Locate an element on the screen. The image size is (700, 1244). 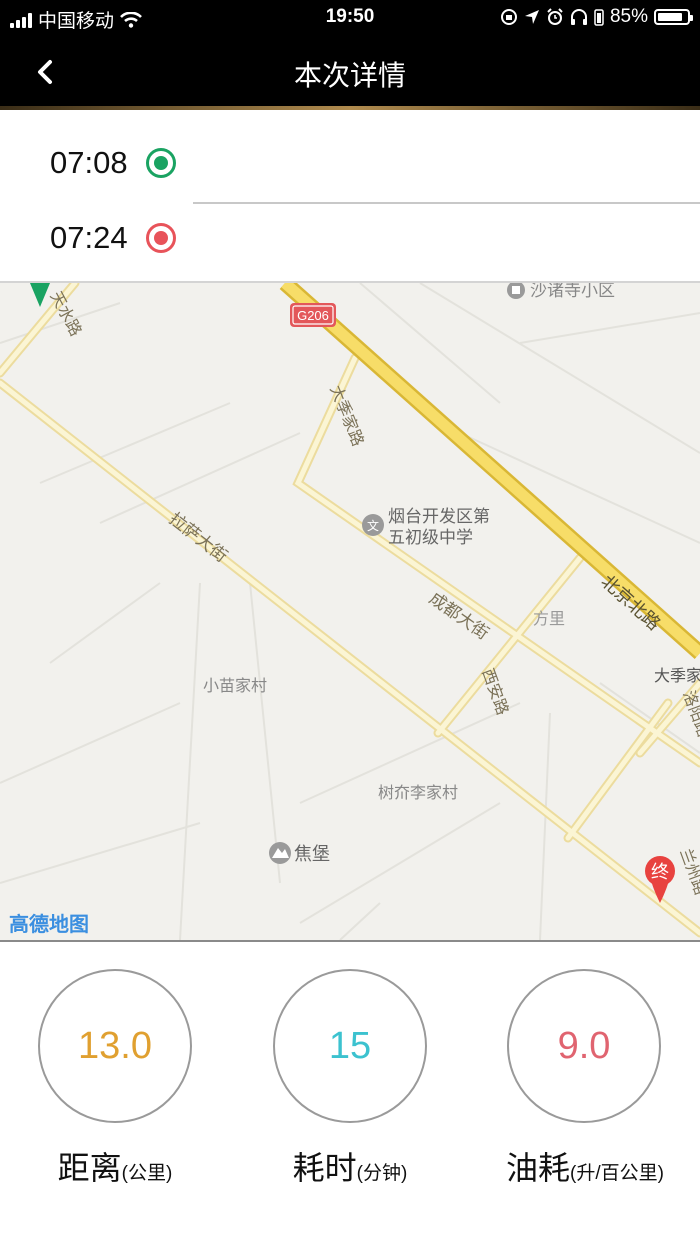
orientation-lock-icon is located at coordinates (508, 17).